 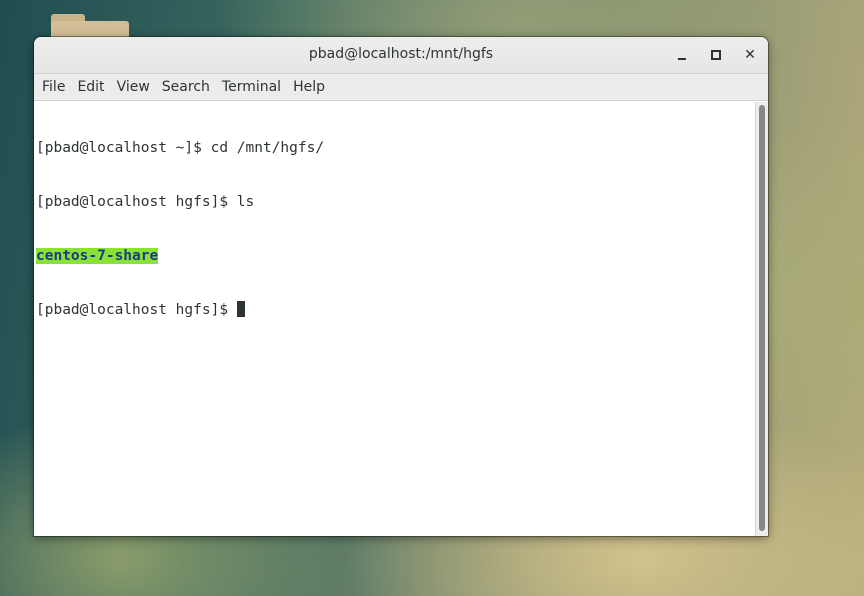 I want to click on menu-file: File, so click(x=53, y=87).